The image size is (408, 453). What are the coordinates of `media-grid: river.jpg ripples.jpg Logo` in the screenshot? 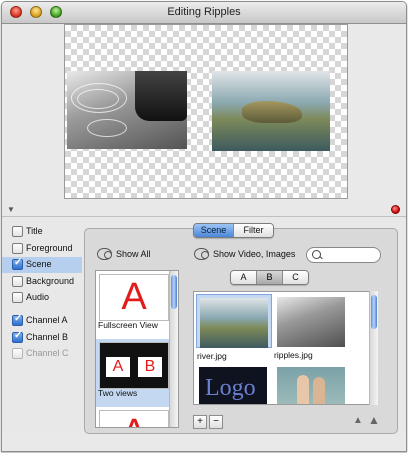 It's located at (282, 348).